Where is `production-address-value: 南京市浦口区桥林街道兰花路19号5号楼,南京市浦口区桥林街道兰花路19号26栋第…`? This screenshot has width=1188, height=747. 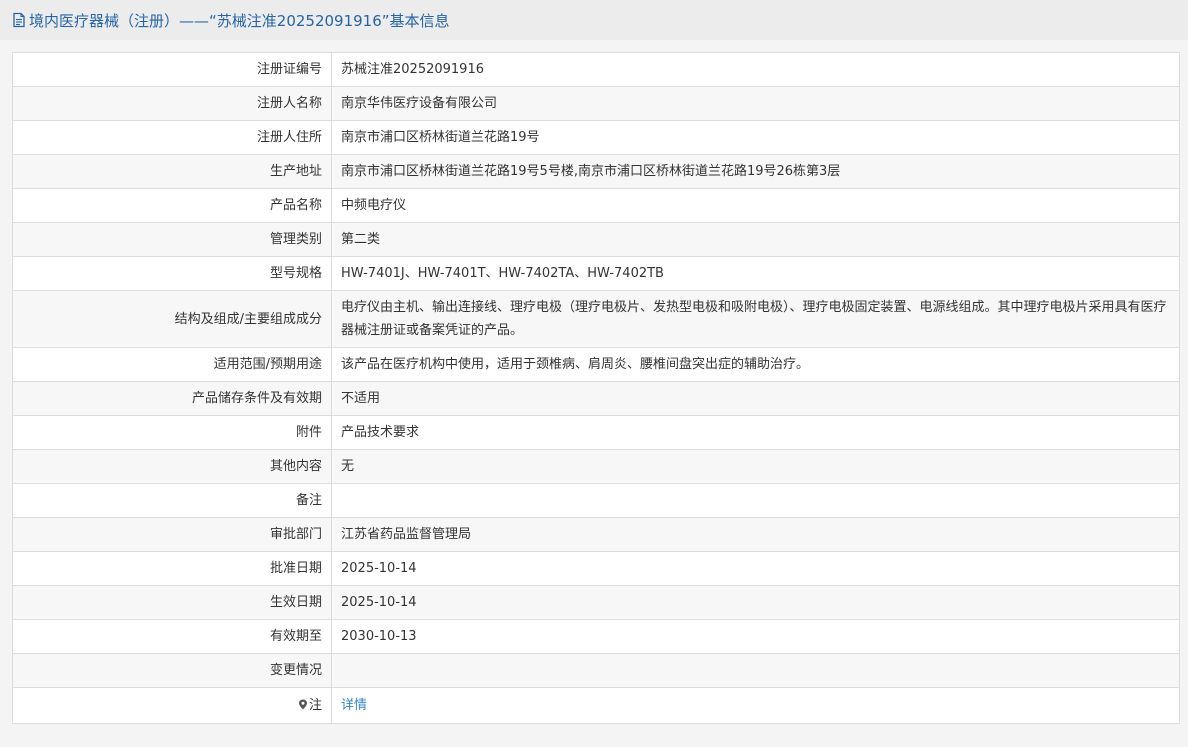 production-address-value: 南京市浦口区桥林街道兰花路19号5号楼,南京市浦口区桥林街道兰花路19号26栋第… is located at coordinates (755, 171).